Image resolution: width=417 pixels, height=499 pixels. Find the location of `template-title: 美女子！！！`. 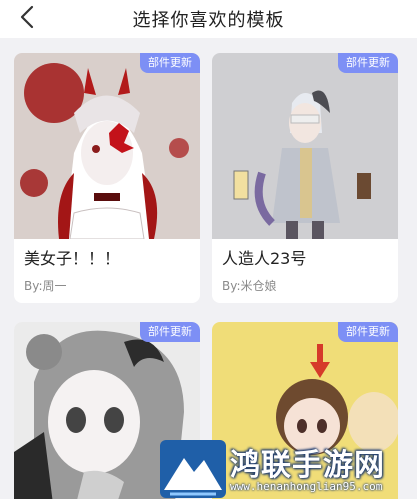

template-title: 美女子！！！ is located at coordinates (72, 258).